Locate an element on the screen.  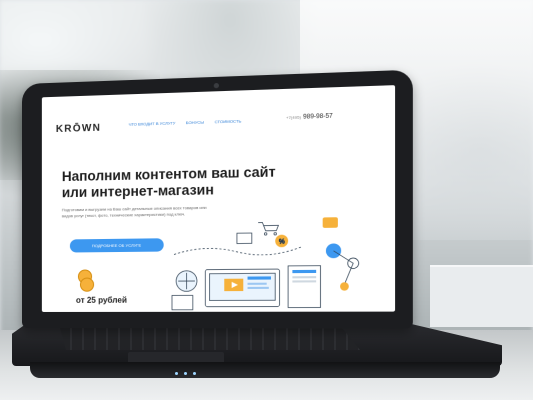
background-box is located at coordinates (481, 296).